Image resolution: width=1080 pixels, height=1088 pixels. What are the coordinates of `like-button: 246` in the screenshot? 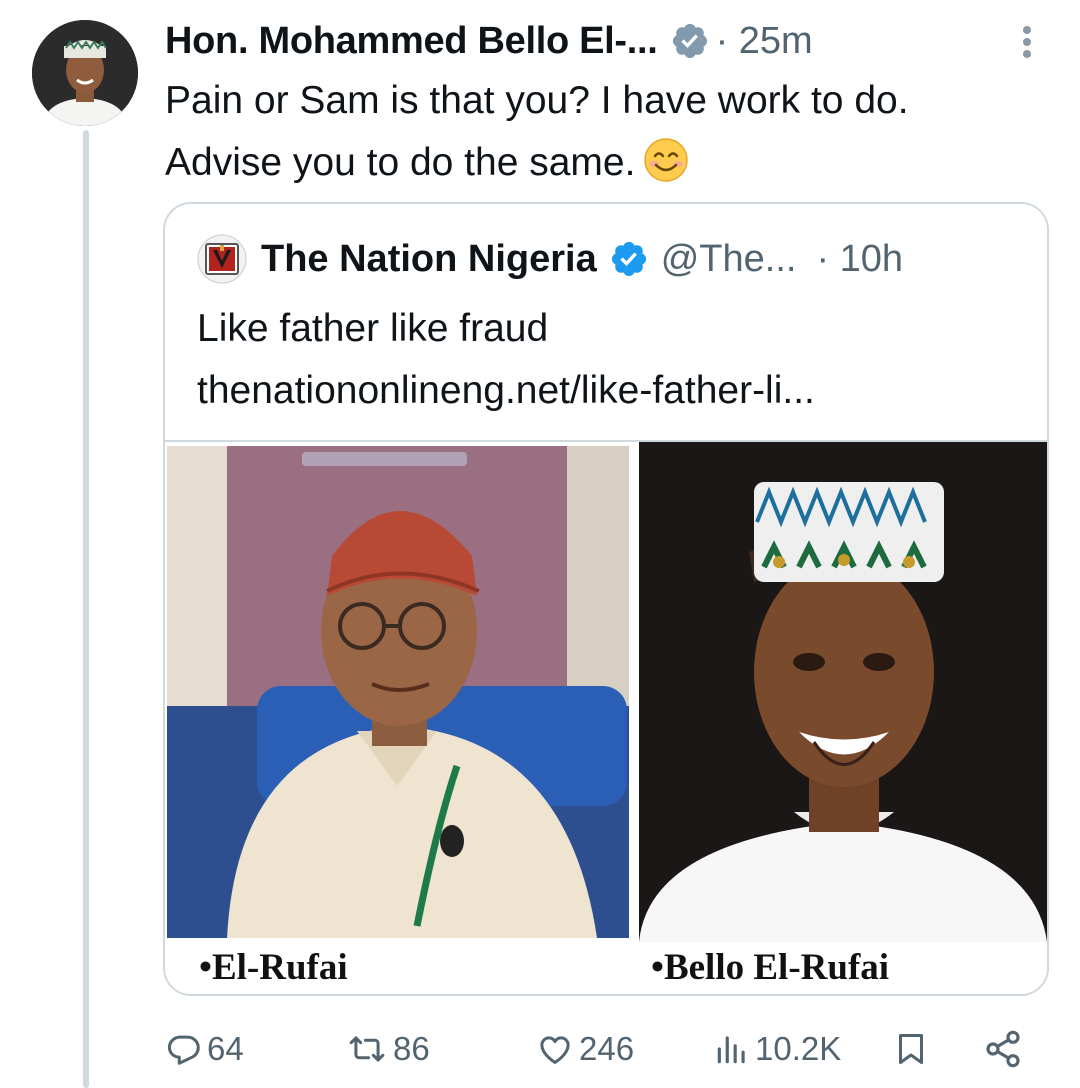 It's located at (584, 1049).